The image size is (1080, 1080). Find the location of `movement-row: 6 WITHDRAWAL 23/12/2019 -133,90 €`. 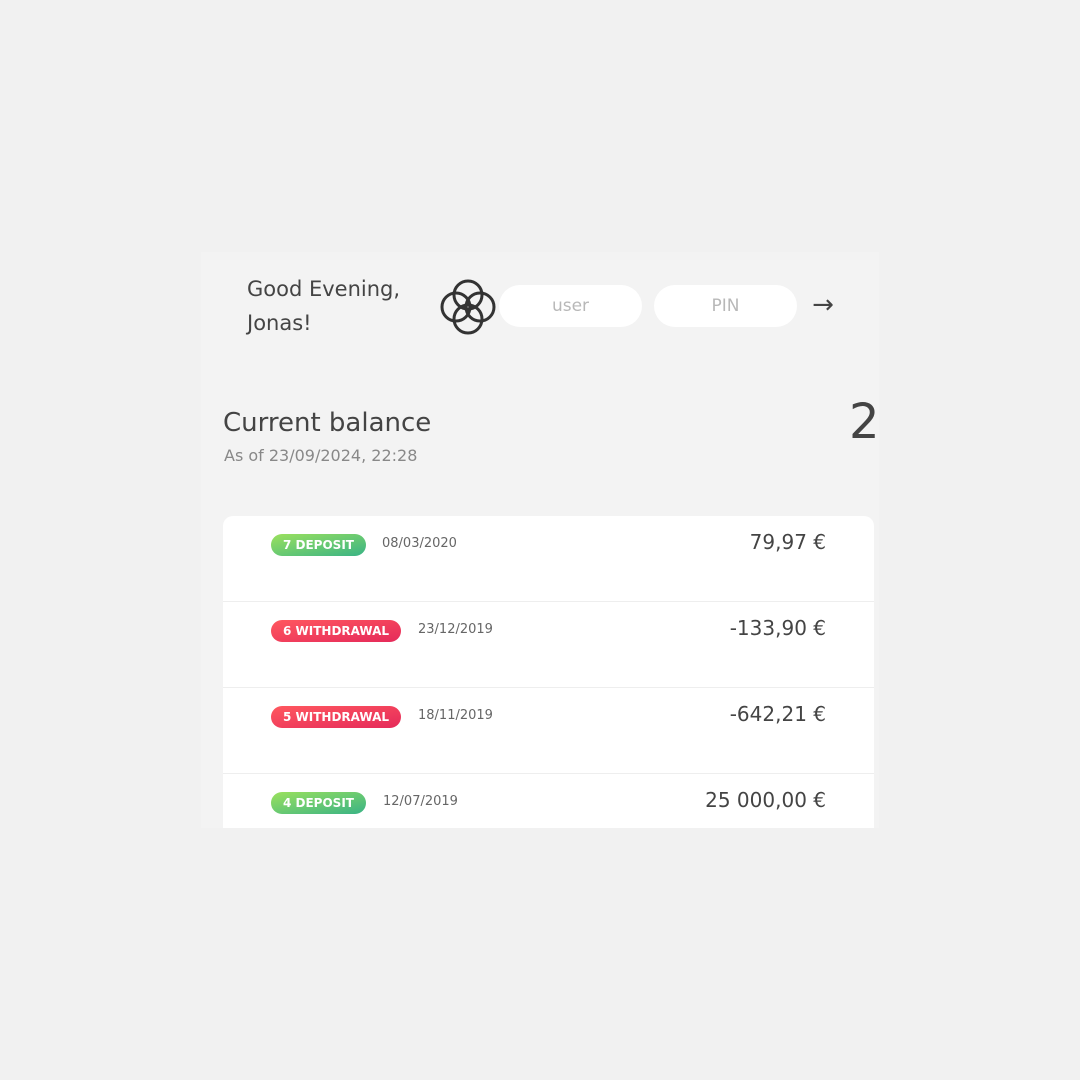

movement-row: 6 WITHDRAWAL 23/12/2019 -133,90 € is located at coordinates (548, 645).